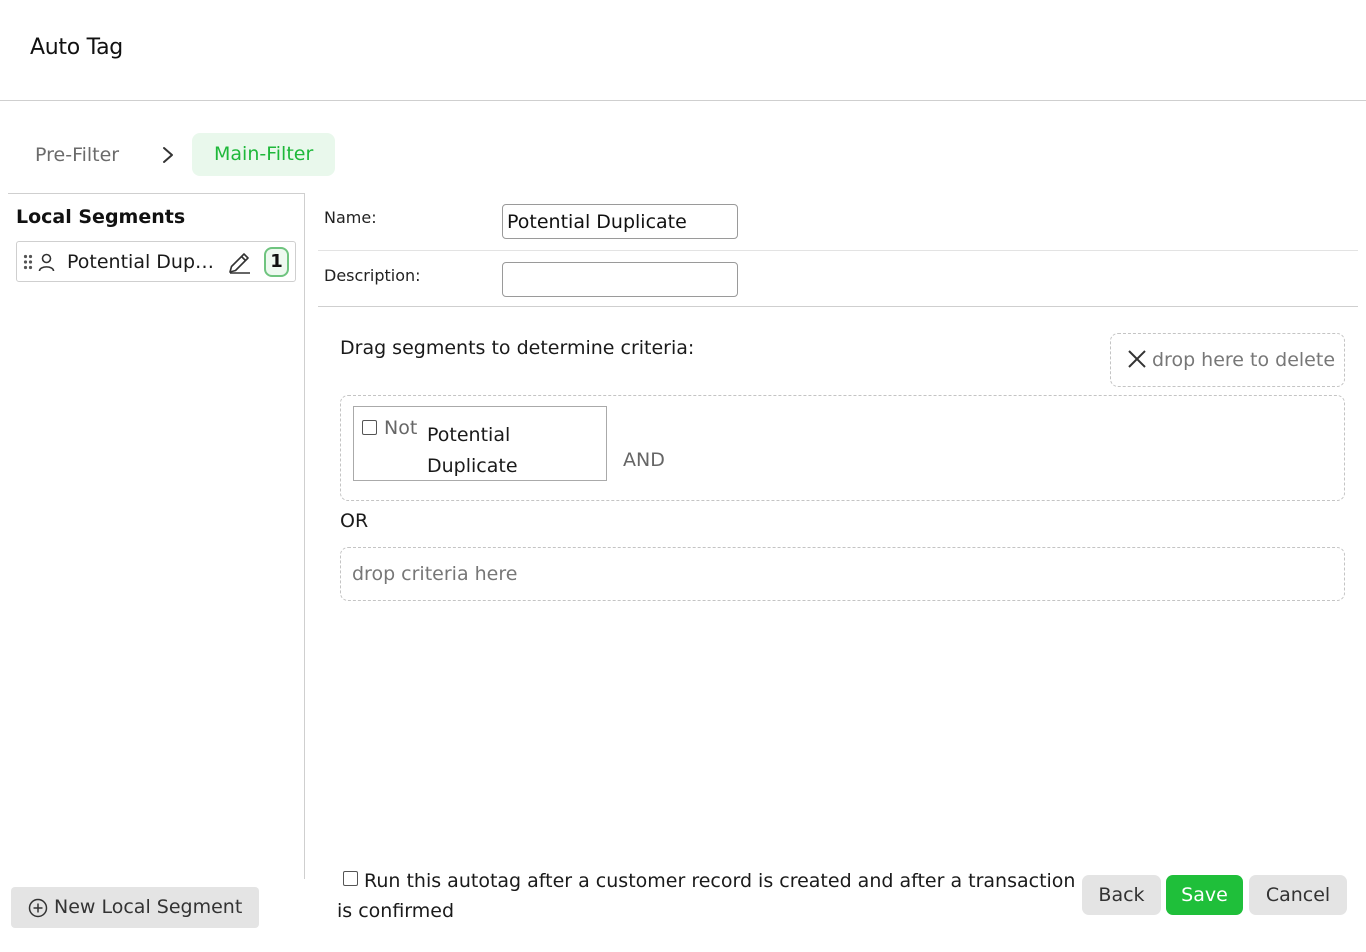 This screenshot has height=952, width=1366. Describe the element at coordinates (620, 221) in the screenshot. I see `name-input` at that location.